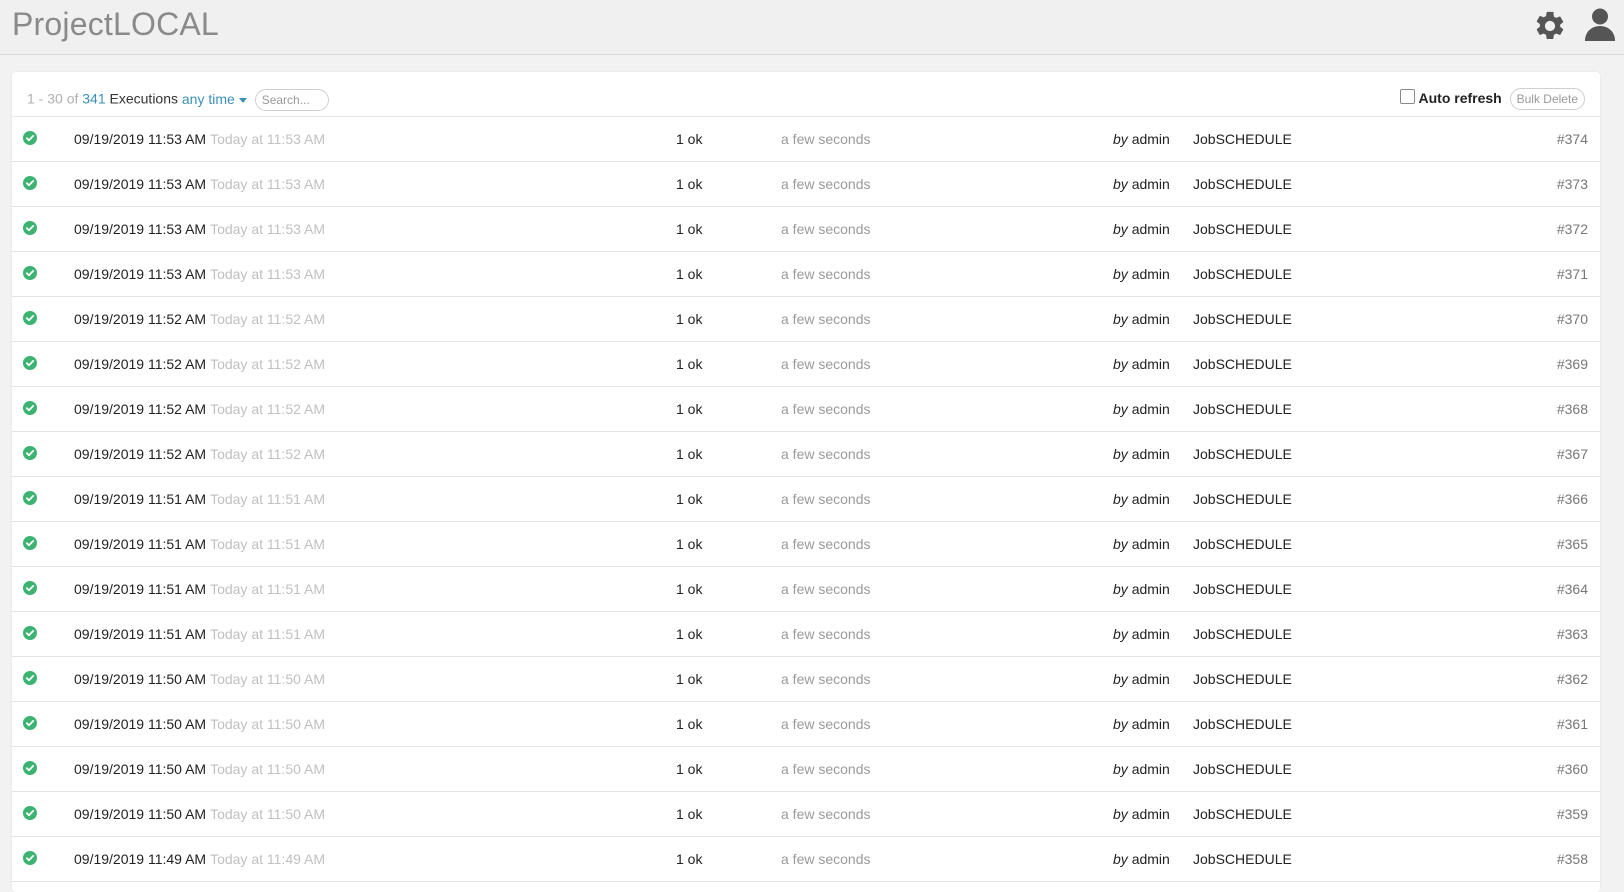  What do you see at coordinates (214, 99) in the screenshot?
I see `time-filter-dropdown: any time` at bounding box center [214, 99].